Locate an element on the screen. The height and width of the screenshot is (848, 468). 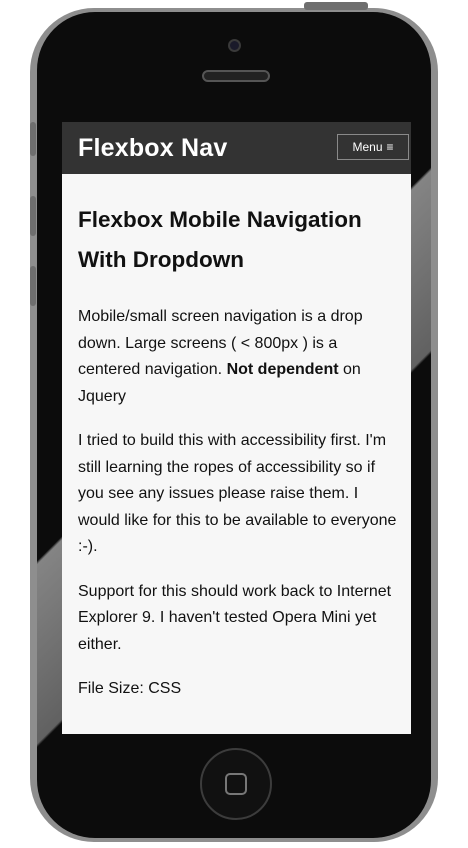
page-title: Flexbox Mobile Navigation With Dropdown is located at coordinates (220, 239).